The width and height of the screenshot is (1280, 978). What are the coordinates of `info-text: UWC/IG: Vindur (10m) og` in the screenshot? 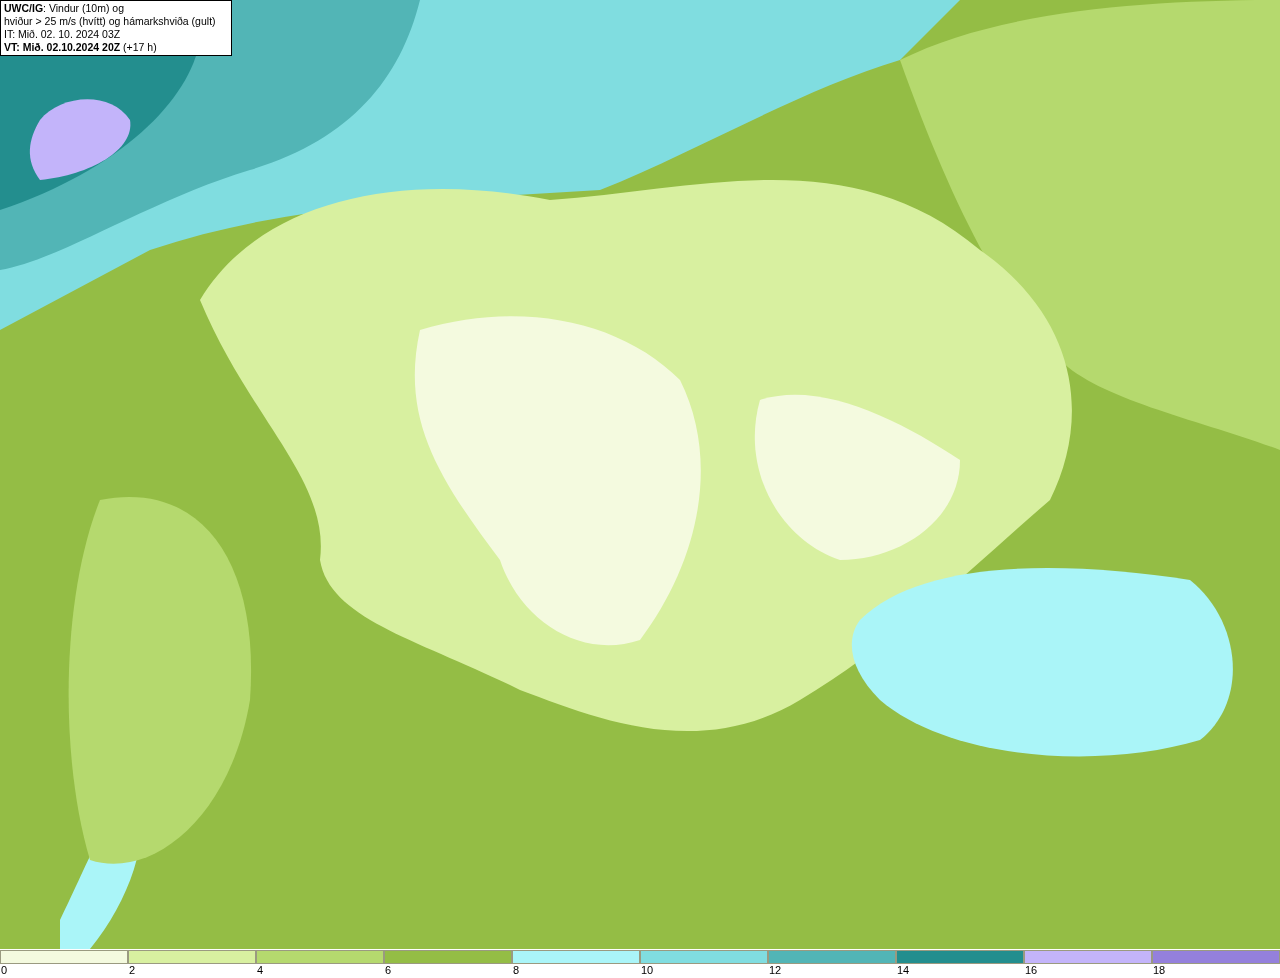 It's located at (64, 8).